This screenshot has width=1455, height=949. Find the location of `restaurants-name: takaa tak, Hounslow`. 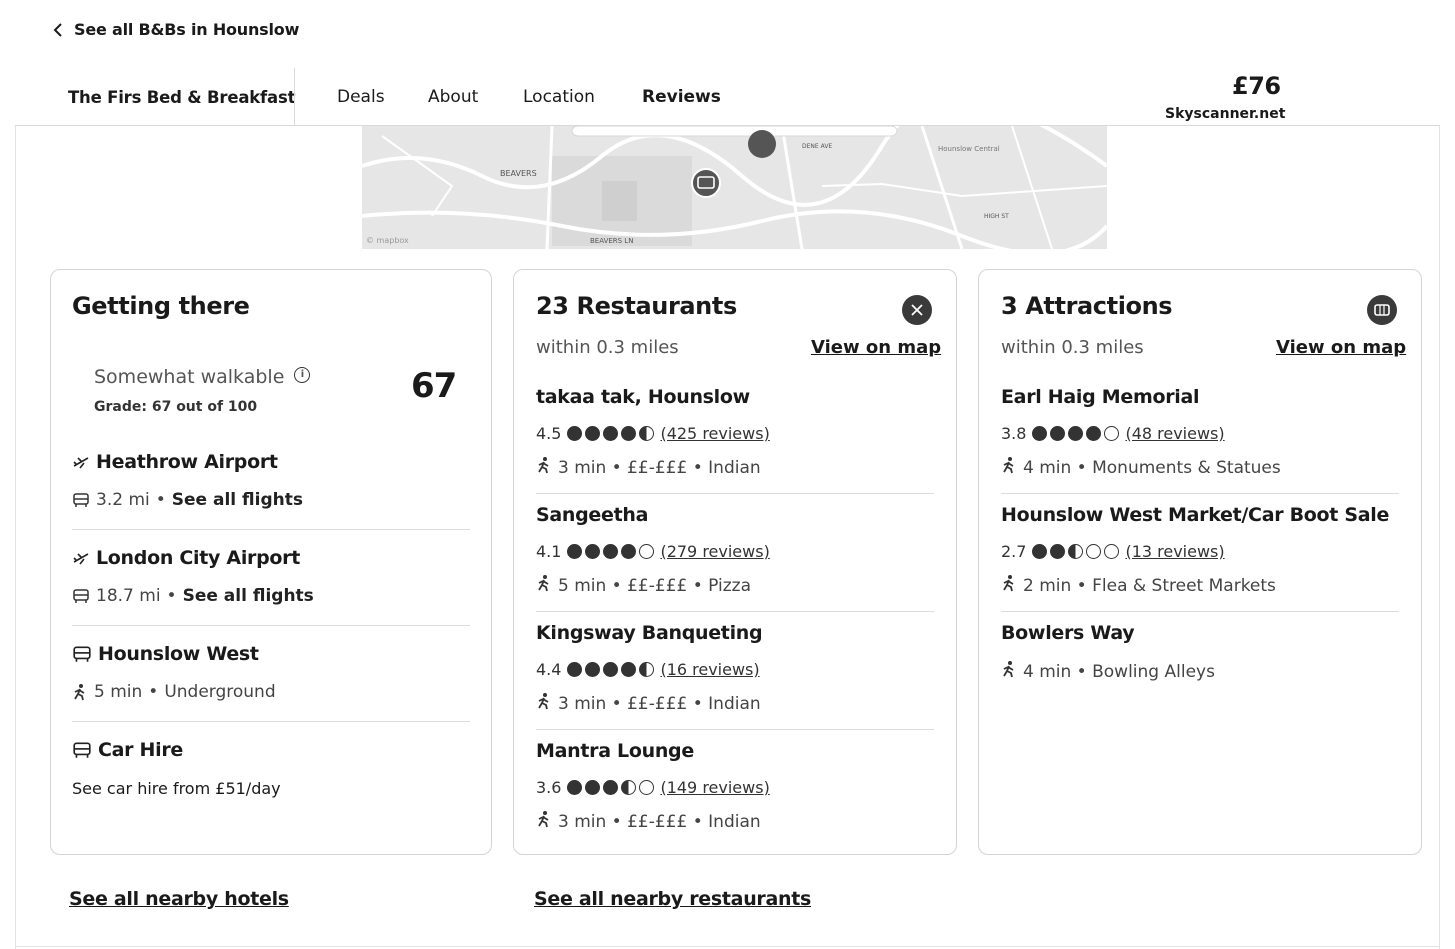

restaurants-name: takaa tak, Hounslow is located at coordinates (643, 397).